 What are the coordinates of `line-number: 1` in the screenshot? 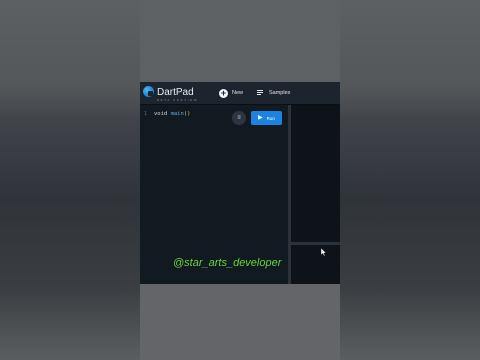 It's located at (146, 114).